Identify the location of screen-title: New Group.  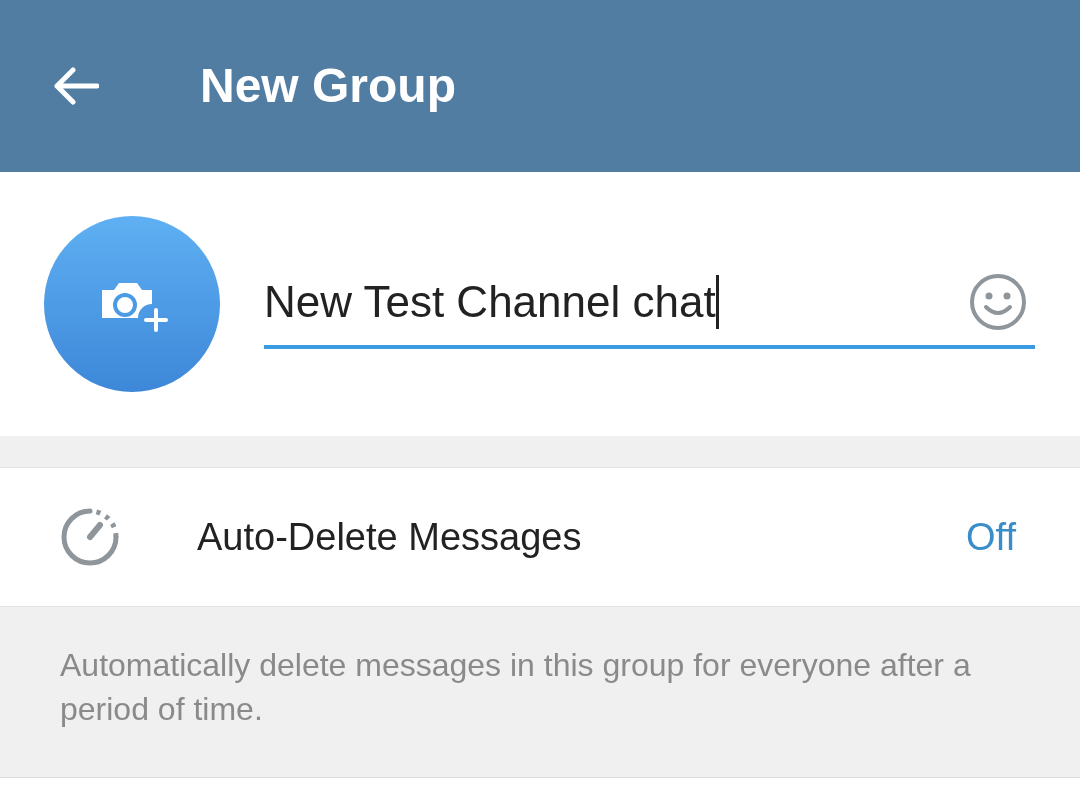
(328, 86).